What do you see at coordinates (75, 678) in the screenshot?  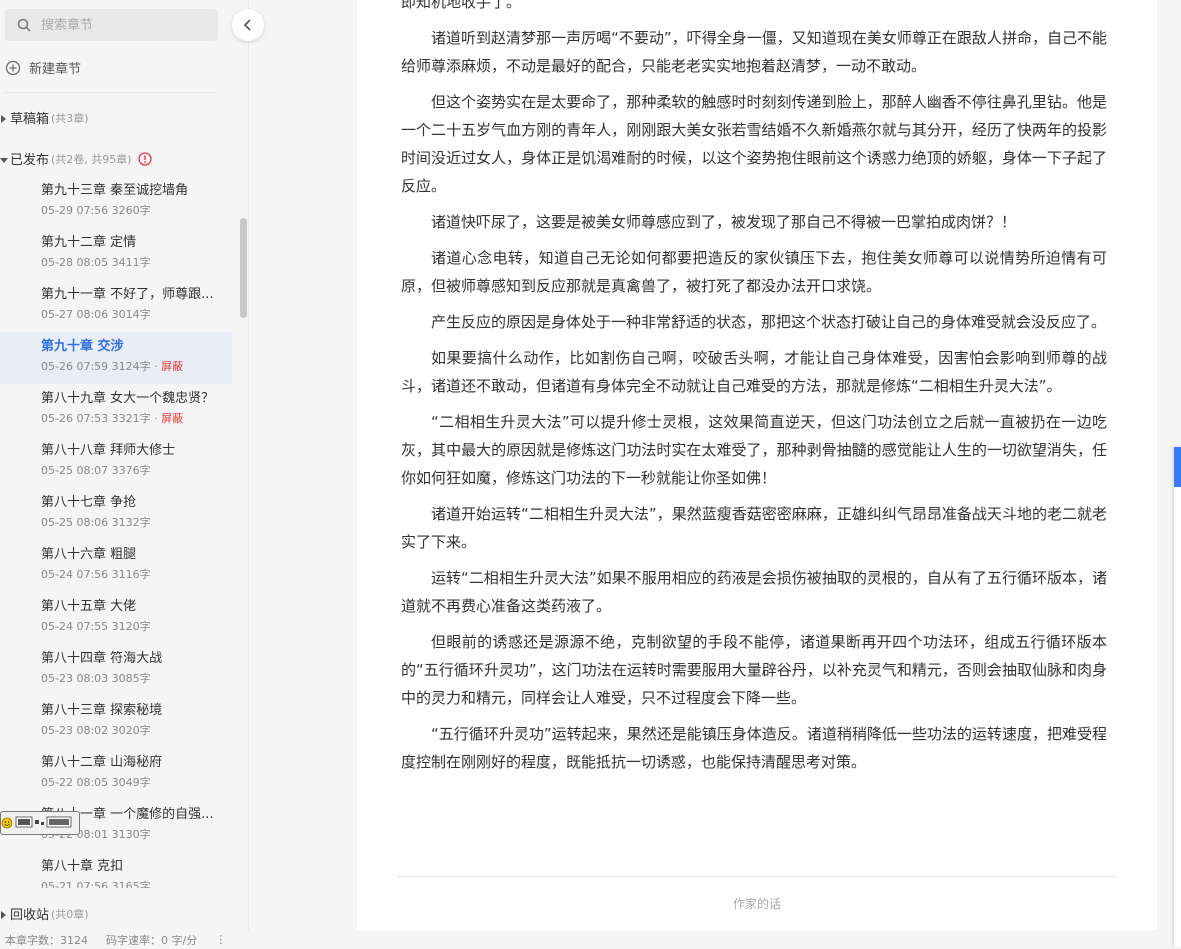 I see `chapter-date: 05-23 08:03` at bounding box center [75, 678].